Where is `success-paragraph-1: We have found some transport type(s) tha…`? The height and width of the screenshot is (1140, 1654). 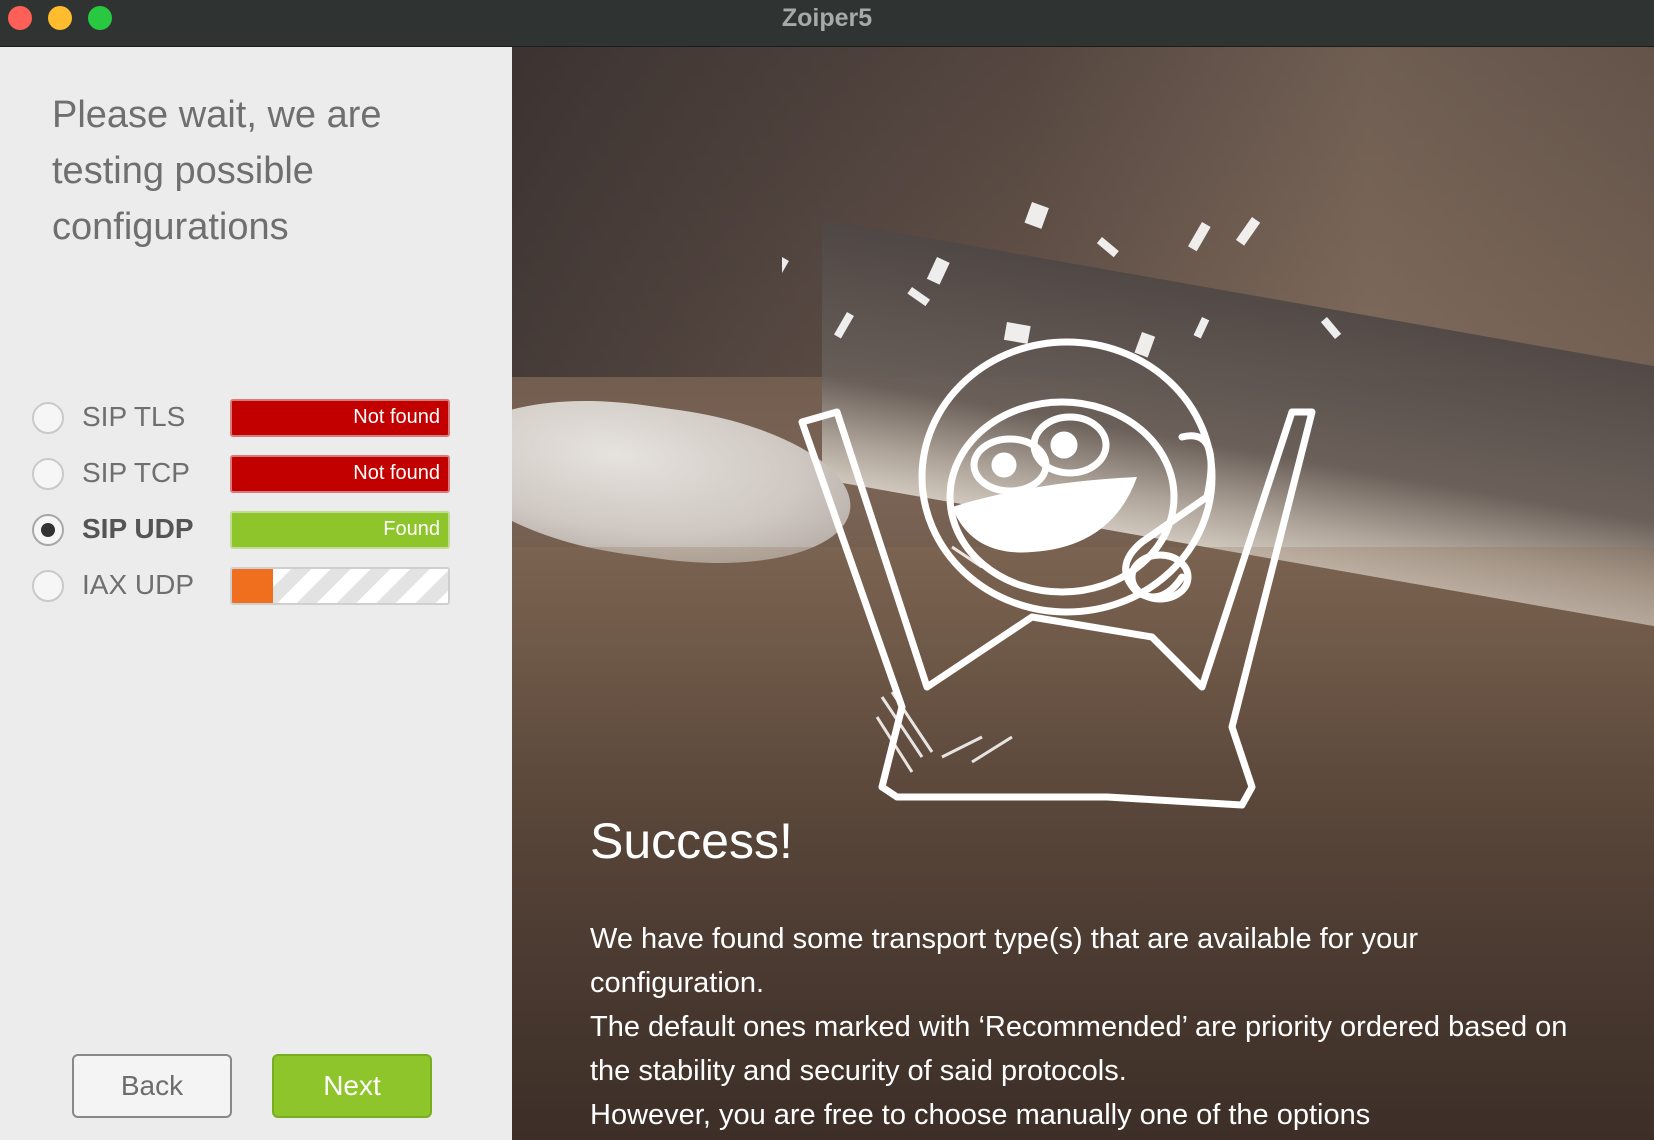
success-paragraph-1: We have found some transport type(s) tha… is located at coordinates (1004, 961).